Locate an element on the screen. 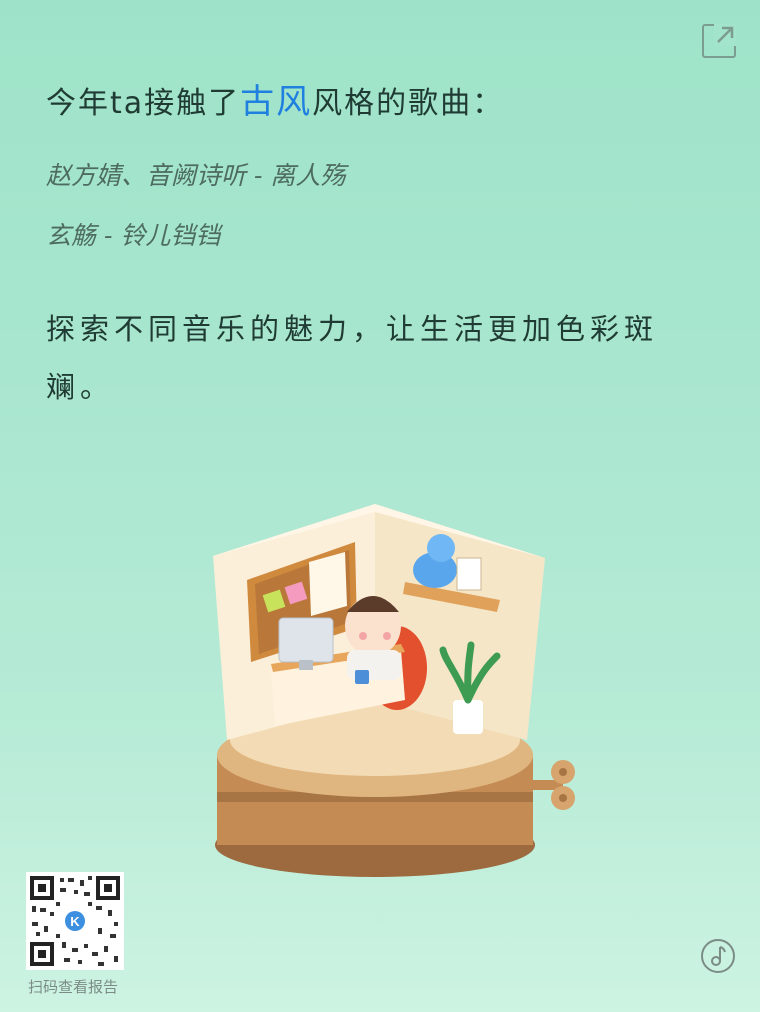 The width and height of the screenshot is (760, 1012). music-toggle-button is located at coordinates (718, 956).